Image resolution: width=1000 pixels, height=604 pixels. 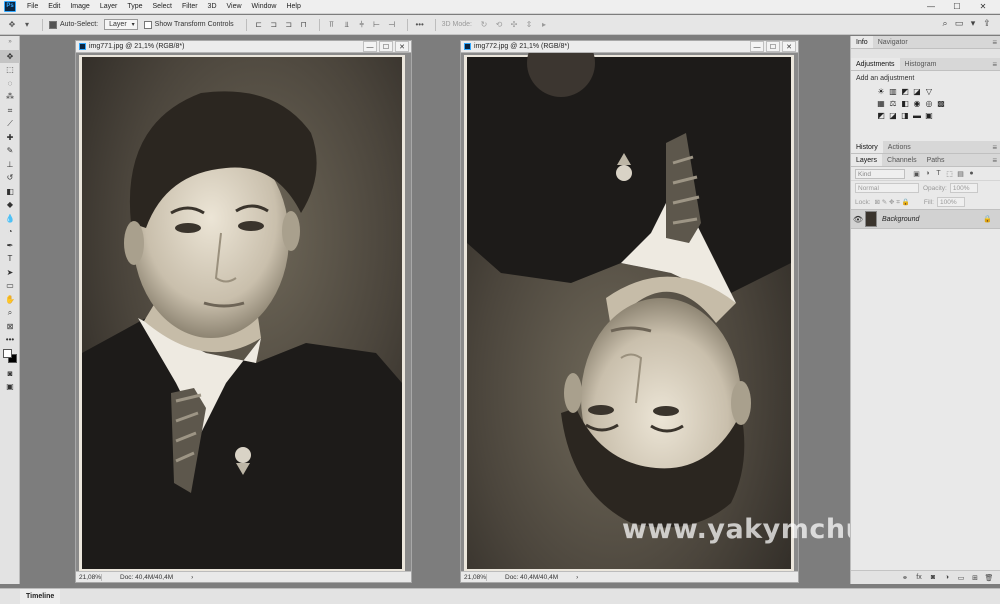 What do you see at coordinates (950, 202) in the screenshot?
I see `fill-field: 100%` at bounding box center [950, 202].